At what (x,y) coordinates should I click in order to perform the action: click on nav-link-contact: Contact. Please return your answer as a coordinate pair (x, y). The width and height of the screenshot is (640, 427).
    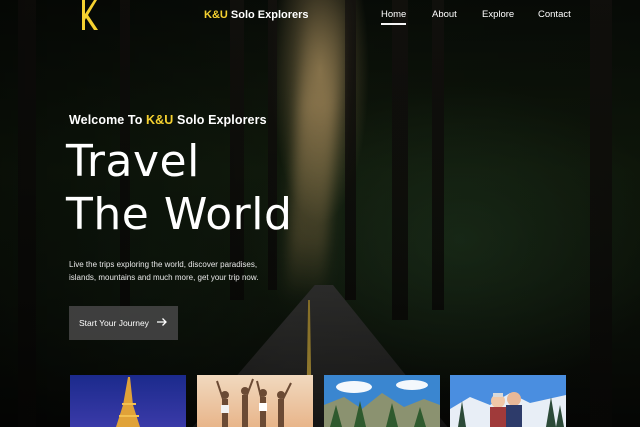
    Looking at the image, I should click on (554, 14).